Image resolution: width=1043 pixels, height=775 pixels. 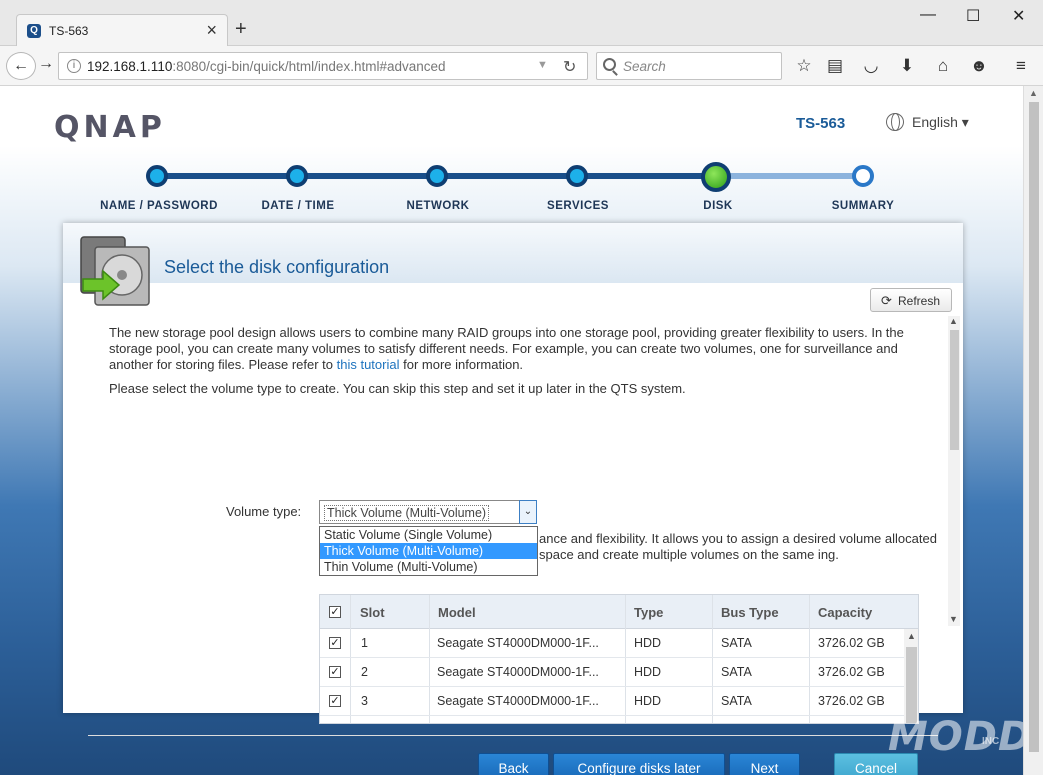 What do you see at coordinates (954, 471) in the screenshot?
I see `content-scrollbar: ▲ ▼` at bounding box center [954, 471].